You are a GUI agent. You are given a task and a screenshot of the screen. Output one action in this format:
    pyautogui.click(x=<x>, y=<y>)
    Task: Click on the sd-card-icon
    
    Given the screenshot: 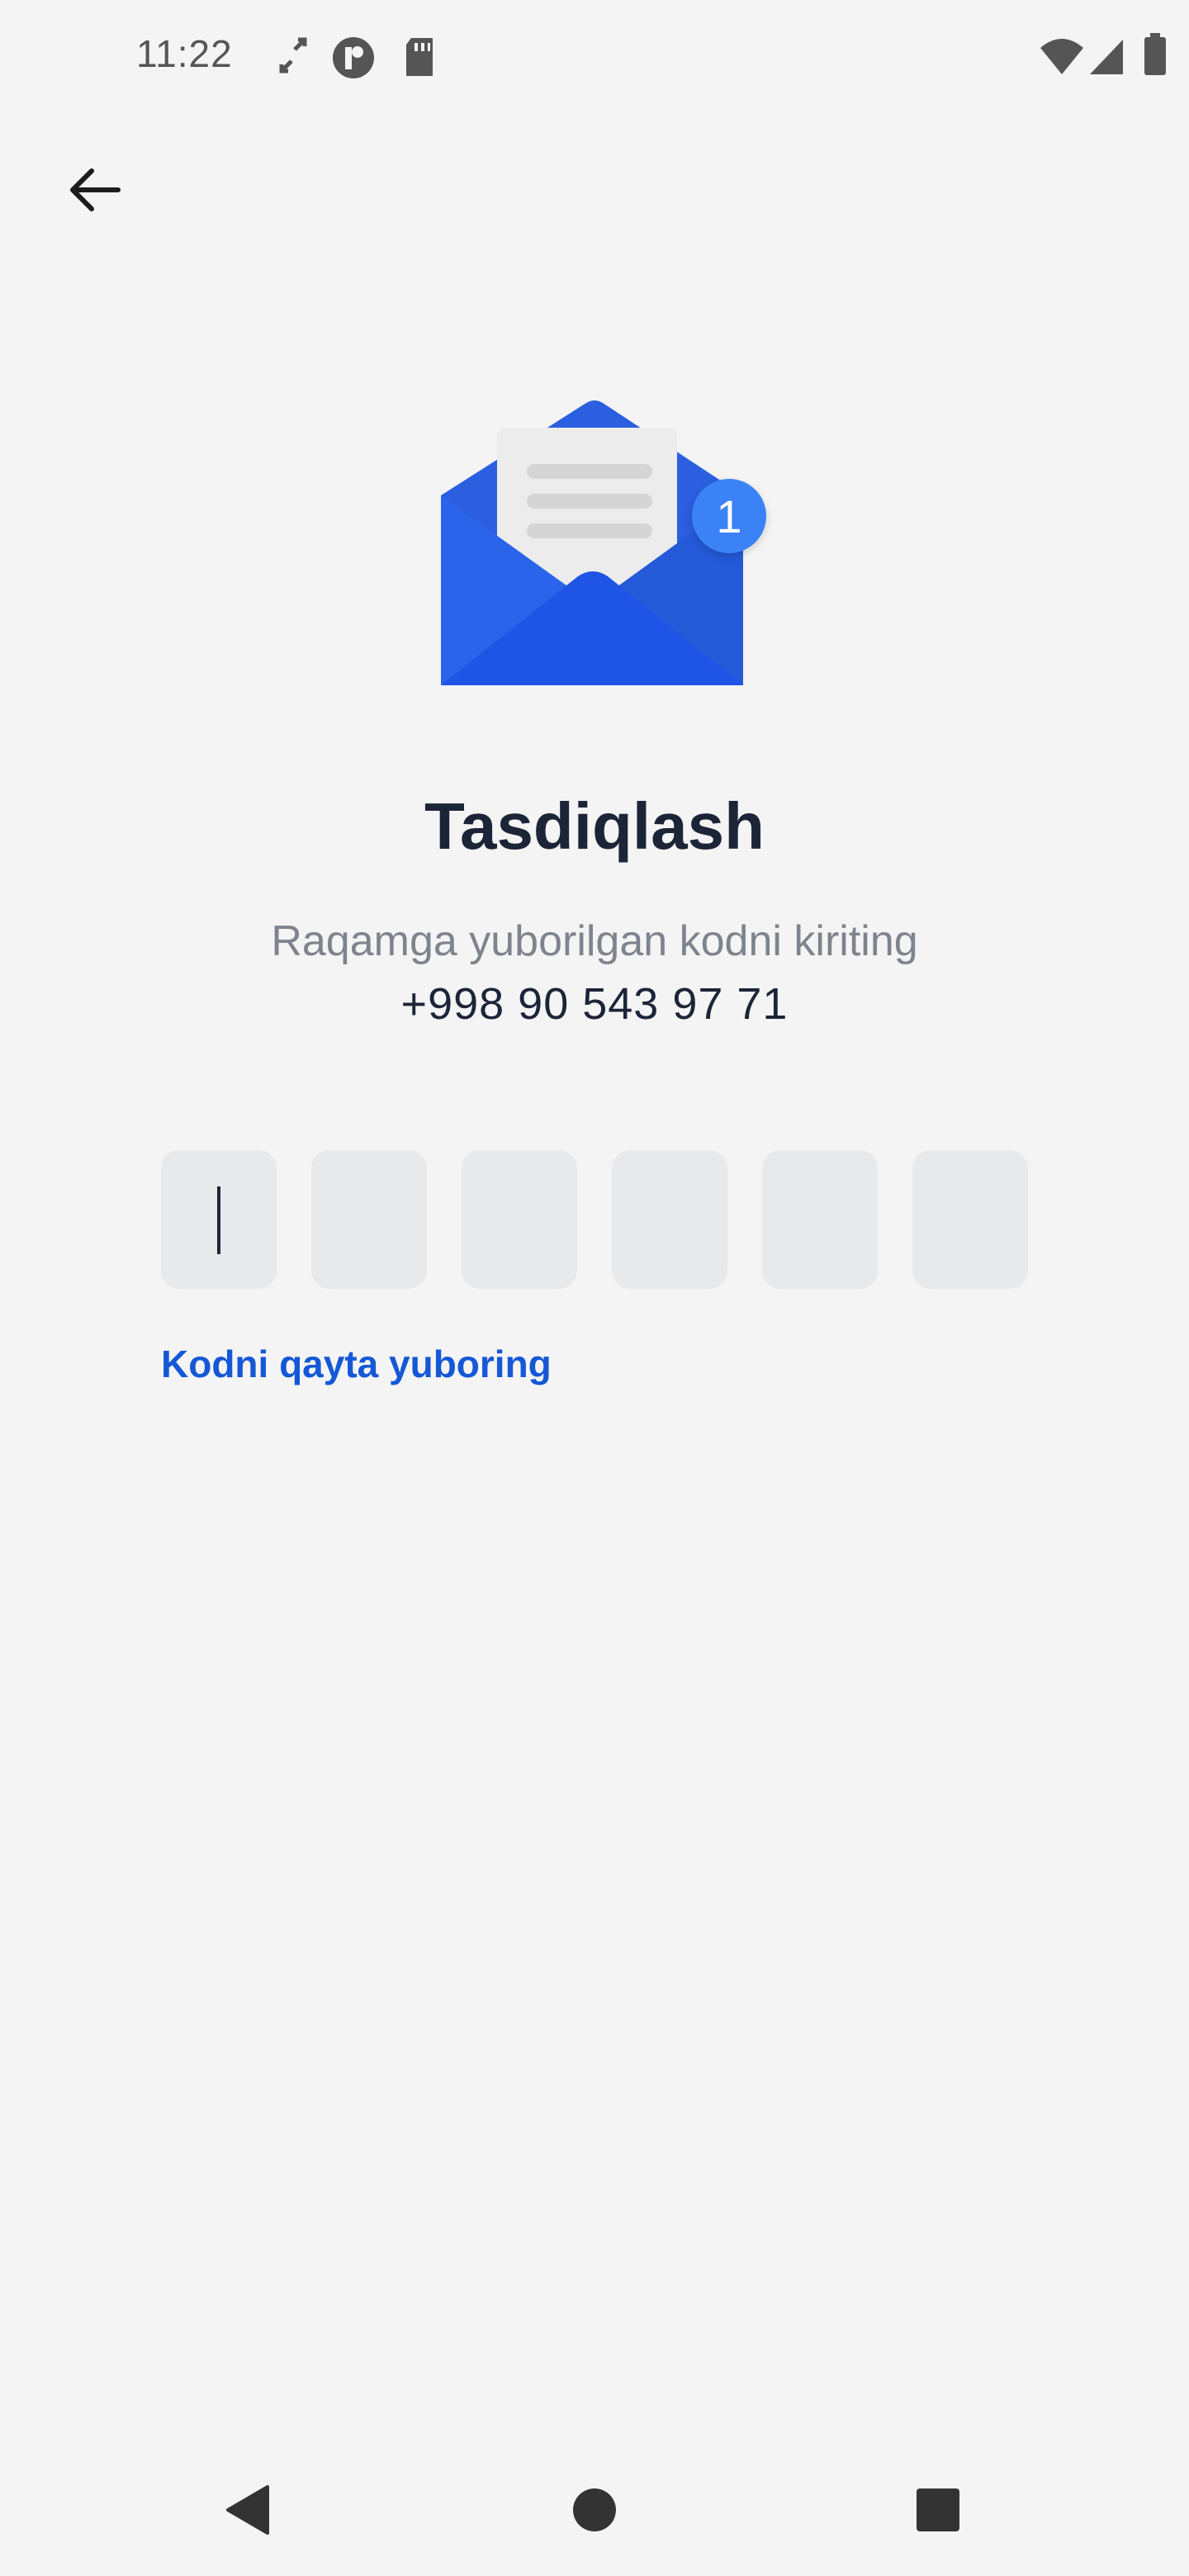 What is the action you would take?
    pyautogui.click(x=419, y=59)
    